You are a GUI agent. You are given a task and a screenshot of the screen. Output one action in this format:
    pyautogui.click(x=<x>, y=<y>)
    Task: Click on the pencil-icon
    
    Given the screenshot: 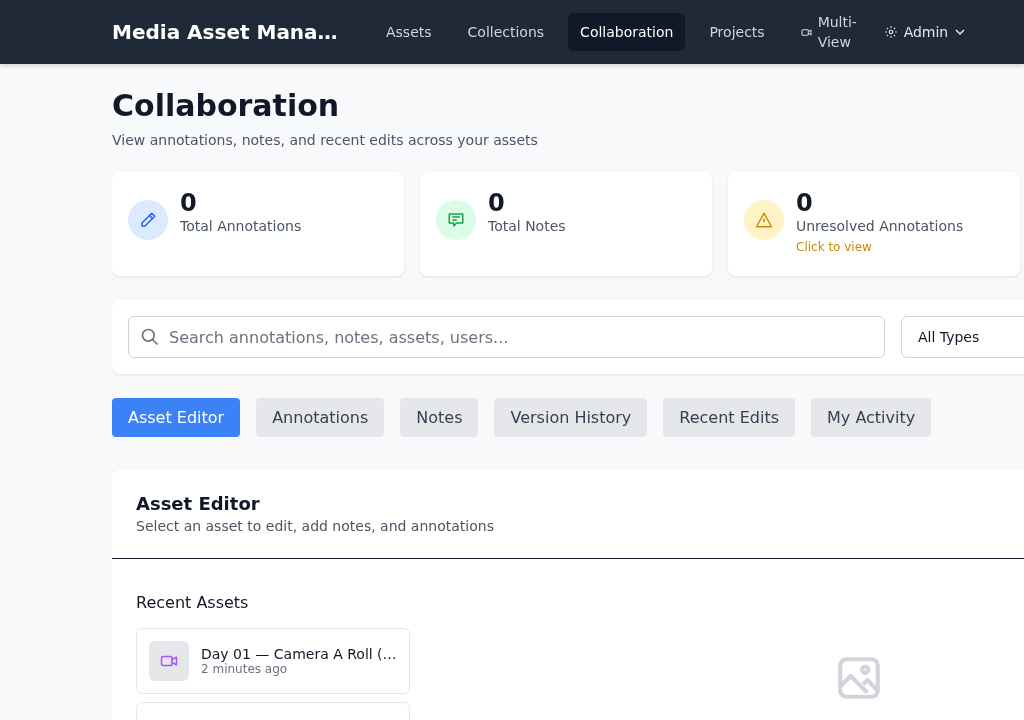 What is the action you would take?
    pyautogui.click(x=148, y=220)
    